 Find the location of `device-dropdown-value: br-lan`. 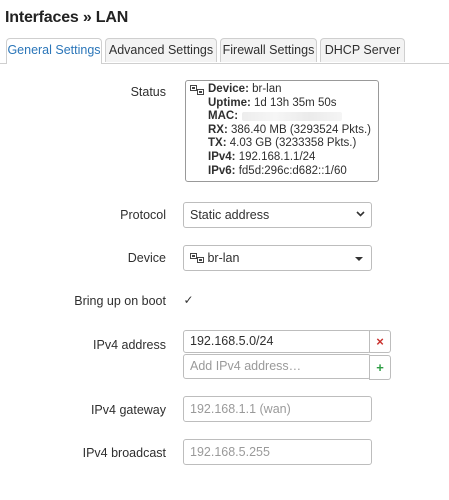

device-dropdown-value: br-lan is located at coordinates (223, 258).